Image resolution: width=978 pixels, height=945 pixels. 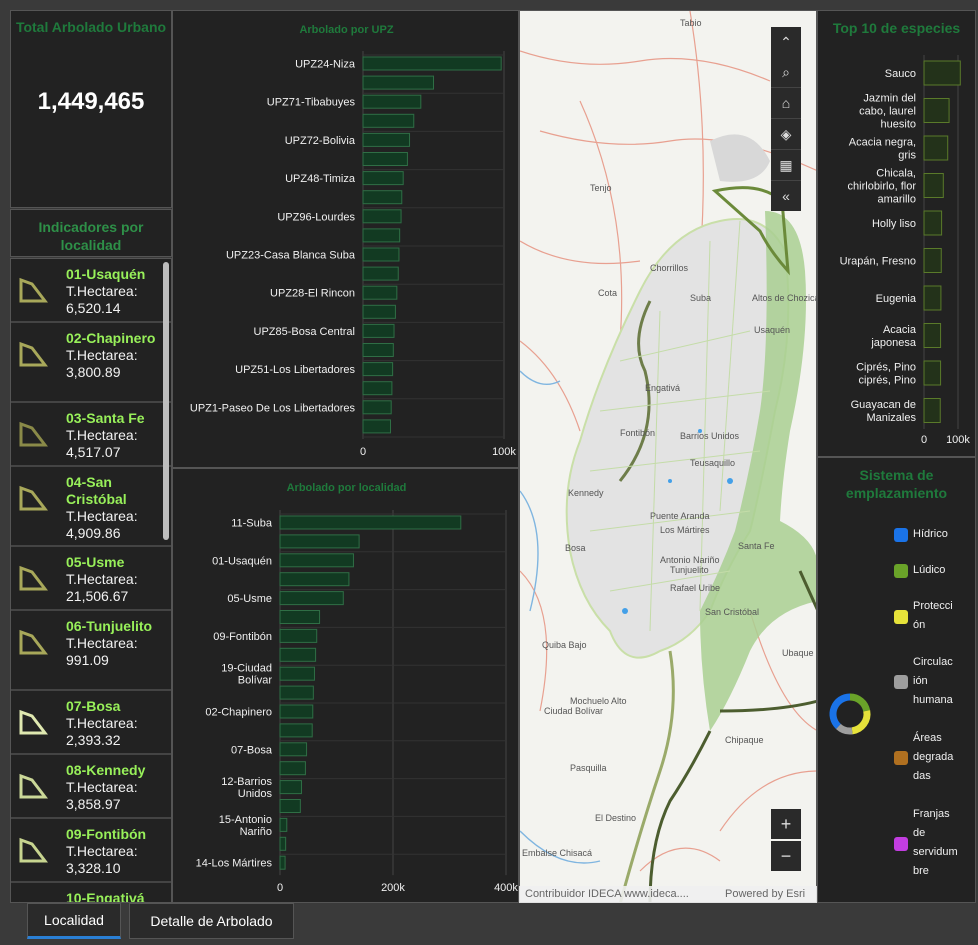 I want to click on map-place-label: Chipaque, so click(x=744, y=740).